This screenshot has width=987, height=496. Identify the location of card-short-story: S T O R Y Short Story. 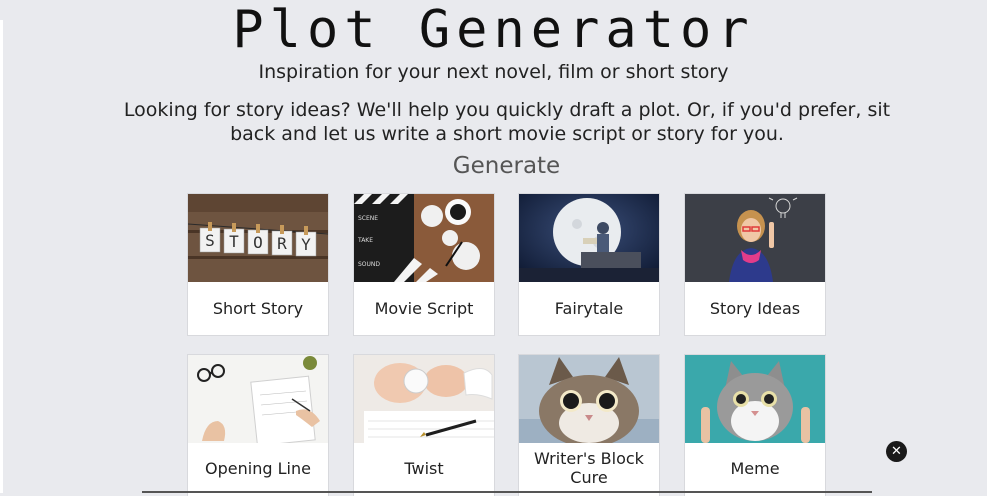
(258, 264).